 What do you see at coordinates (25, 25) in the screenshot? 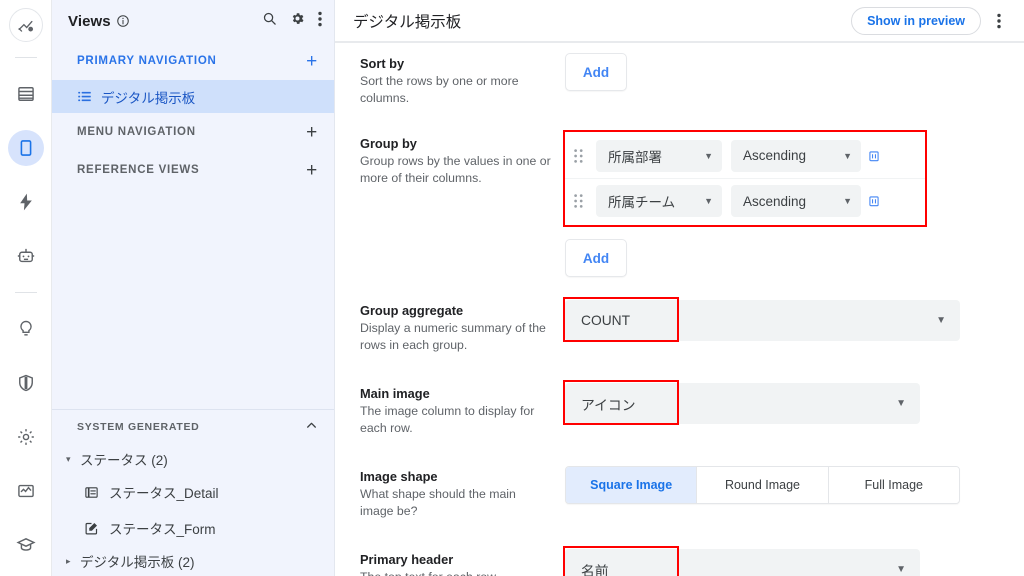
I see `app-logo-icon` at bounding box center [25, 25].